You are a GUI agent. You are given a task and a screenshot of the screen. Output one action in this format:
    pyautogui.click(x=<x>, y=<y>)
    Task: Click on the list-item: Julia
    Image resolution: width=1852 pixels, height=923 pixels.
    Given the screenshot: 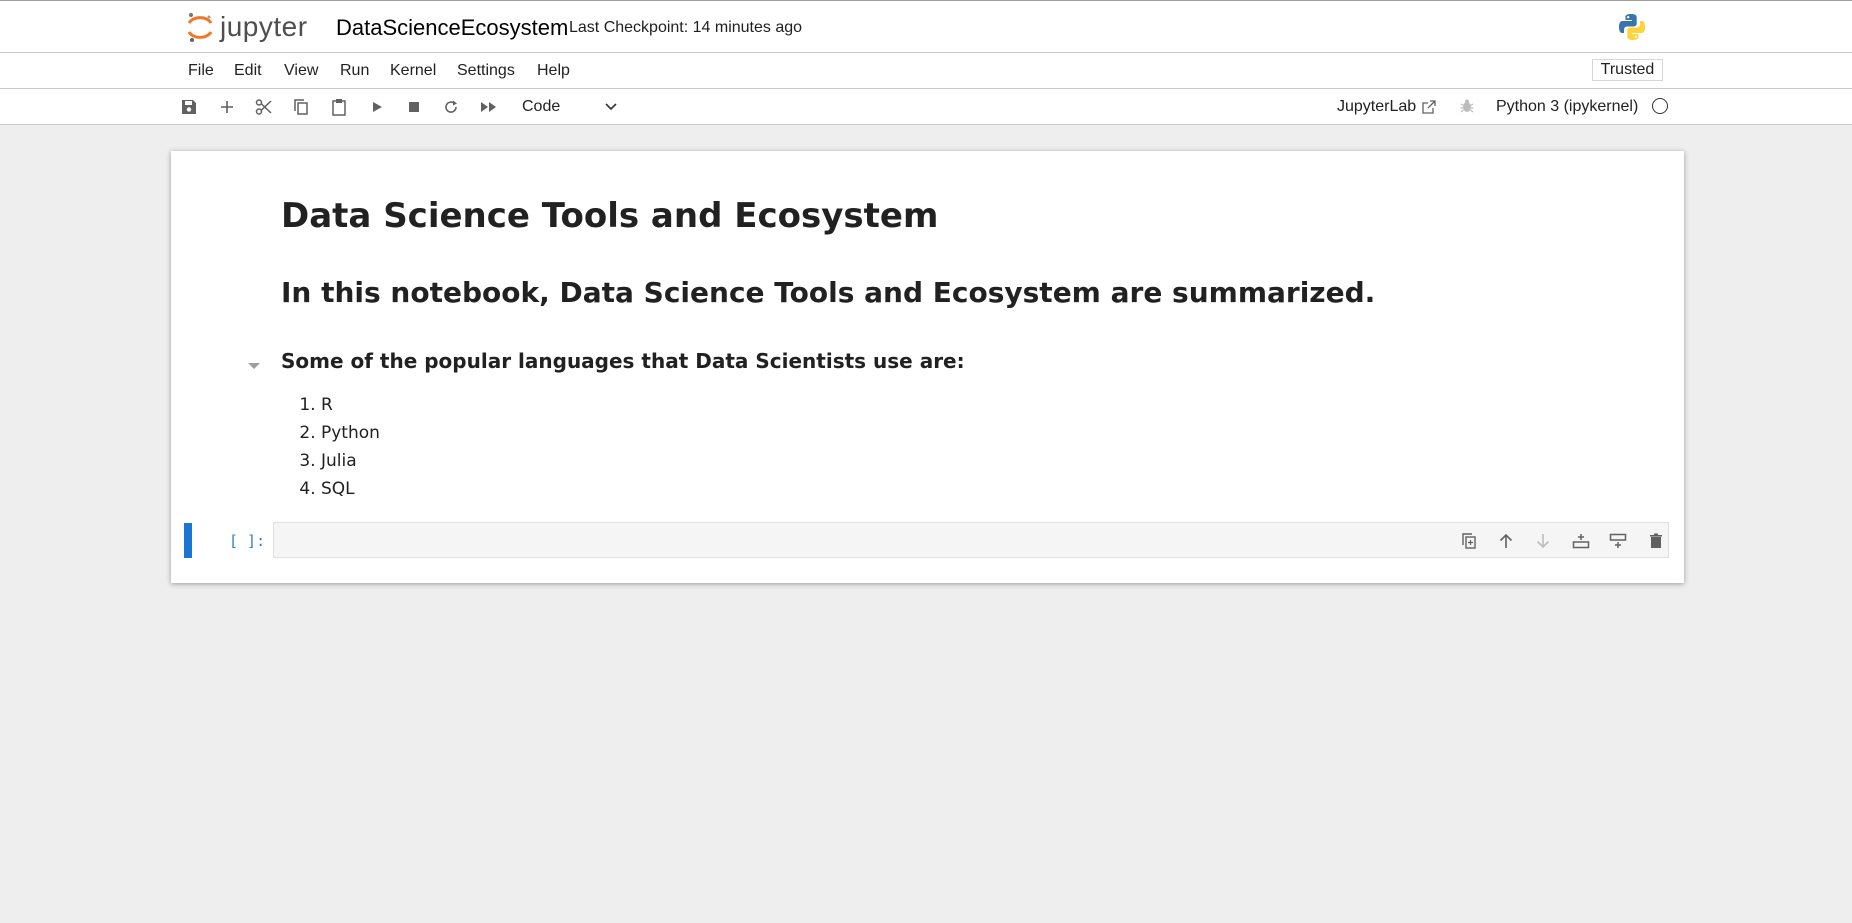 What is the action you would take?
    pyautogui.click(x=350, y=461)
    